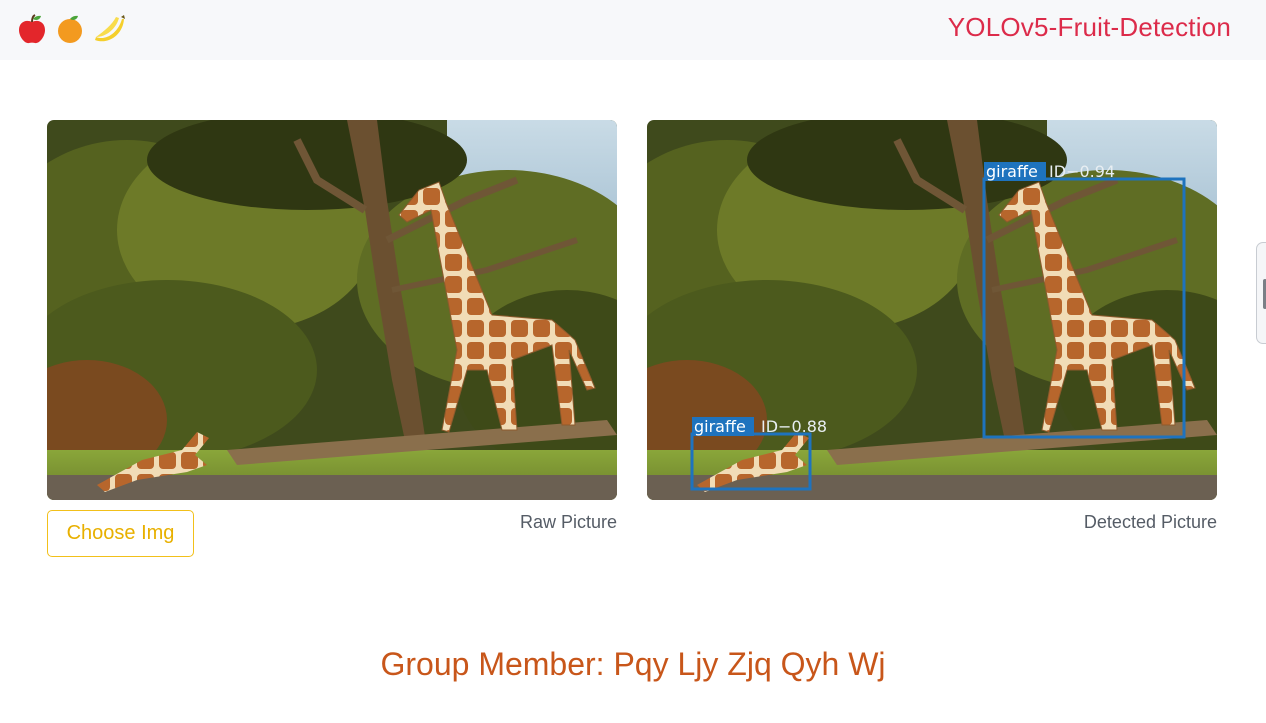 Image resolution: width=1266 pixels, height=723 pixels. What do you see at coordinates (1261, 293) in the screenshot?
I see `side-scroll-handle` at bounding box center [1261, 293].